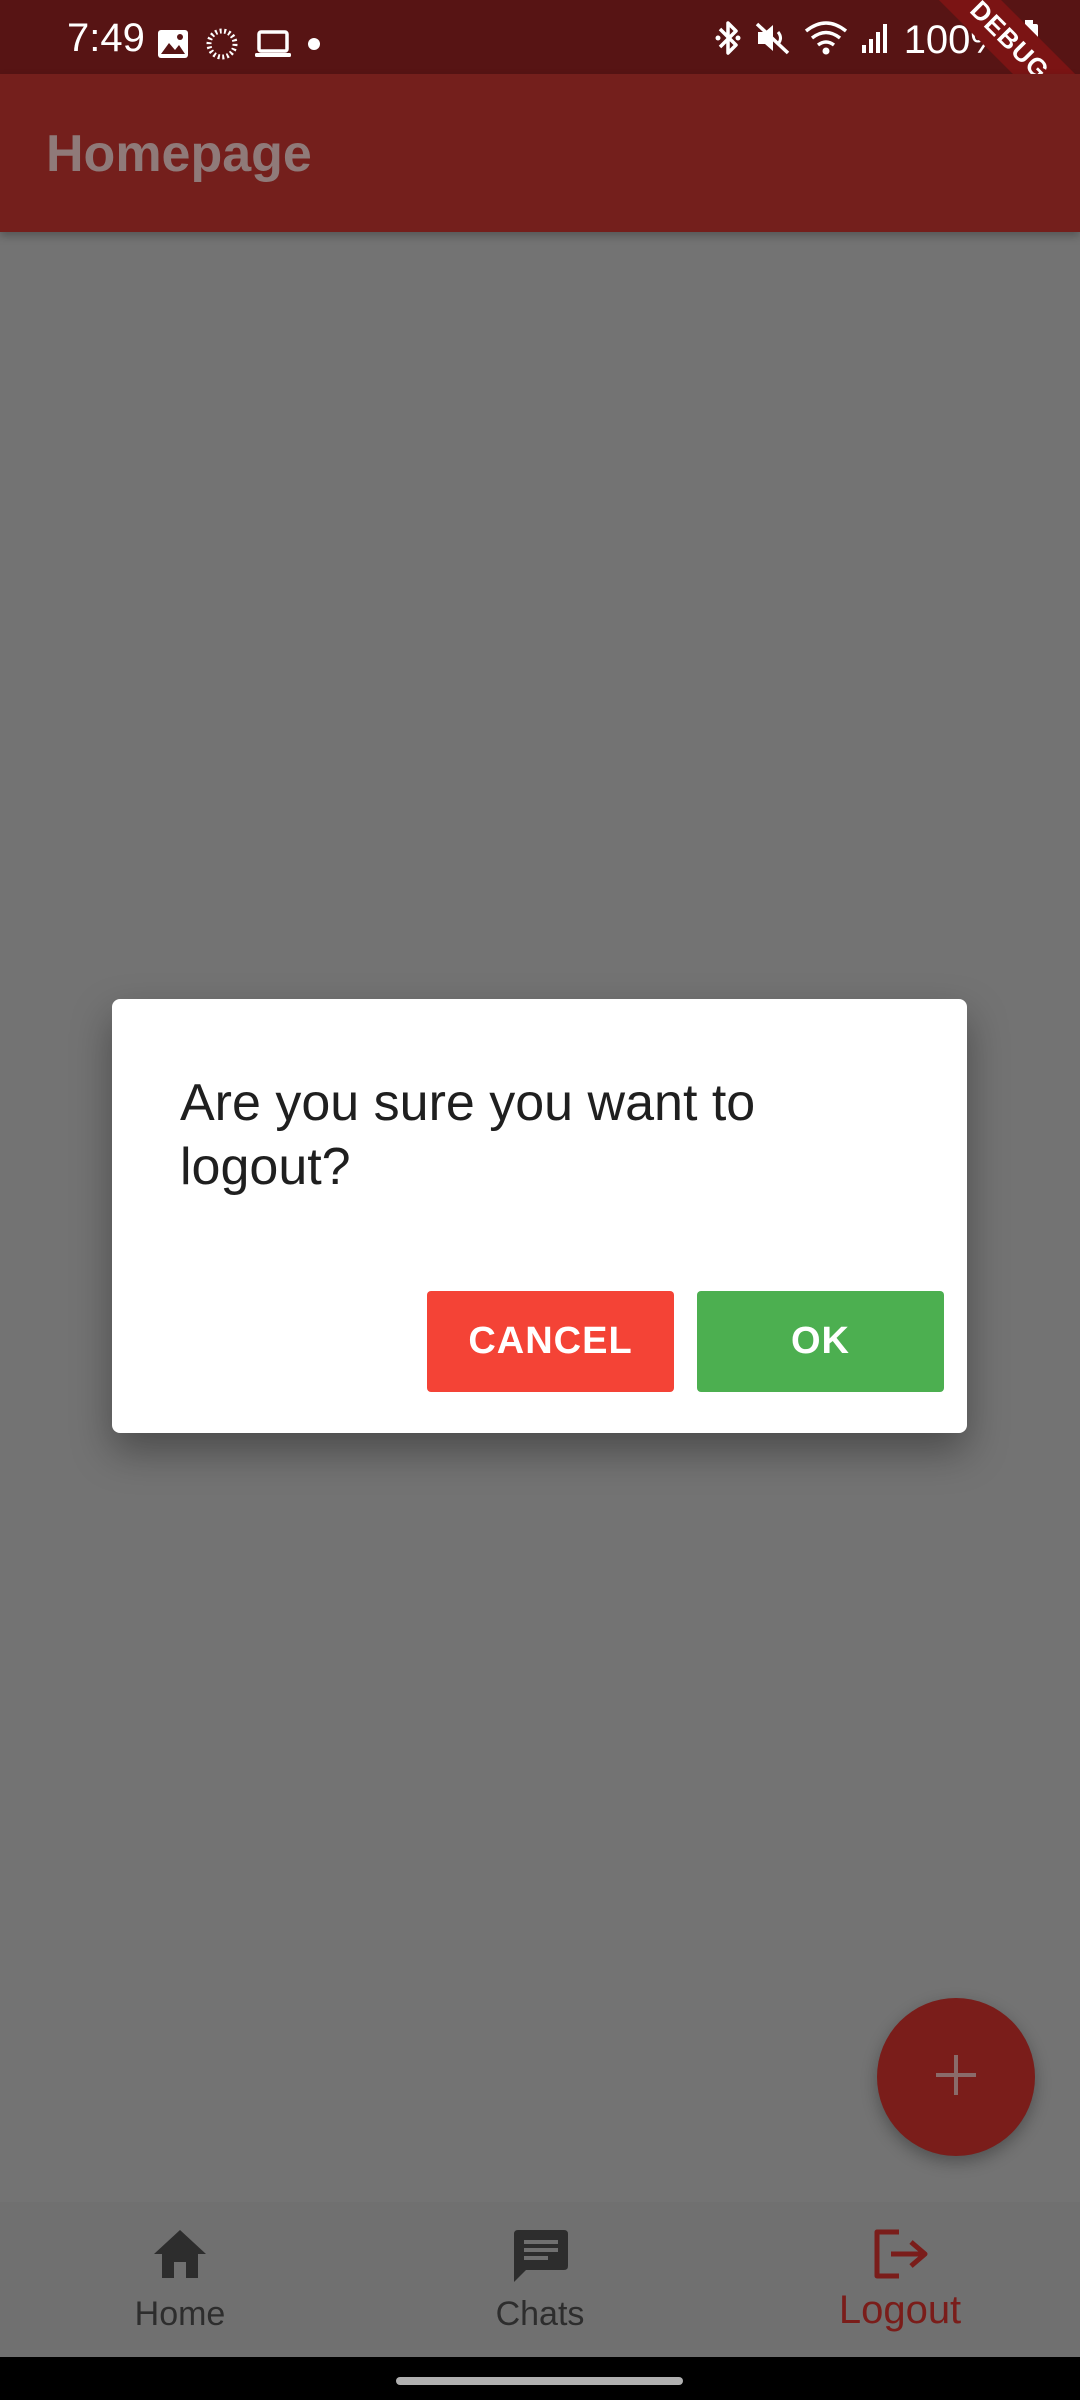 The width and height of the screenshot is (1080, 2400). I want to click on bottom-nav: Home Chats Logout, so click(540, 2279).